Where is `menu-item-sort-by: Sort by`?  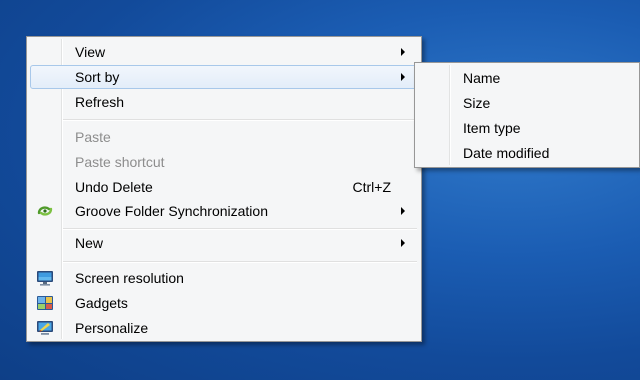
menu-item-sort-by: Sort by is located at coordinates (224, 77).